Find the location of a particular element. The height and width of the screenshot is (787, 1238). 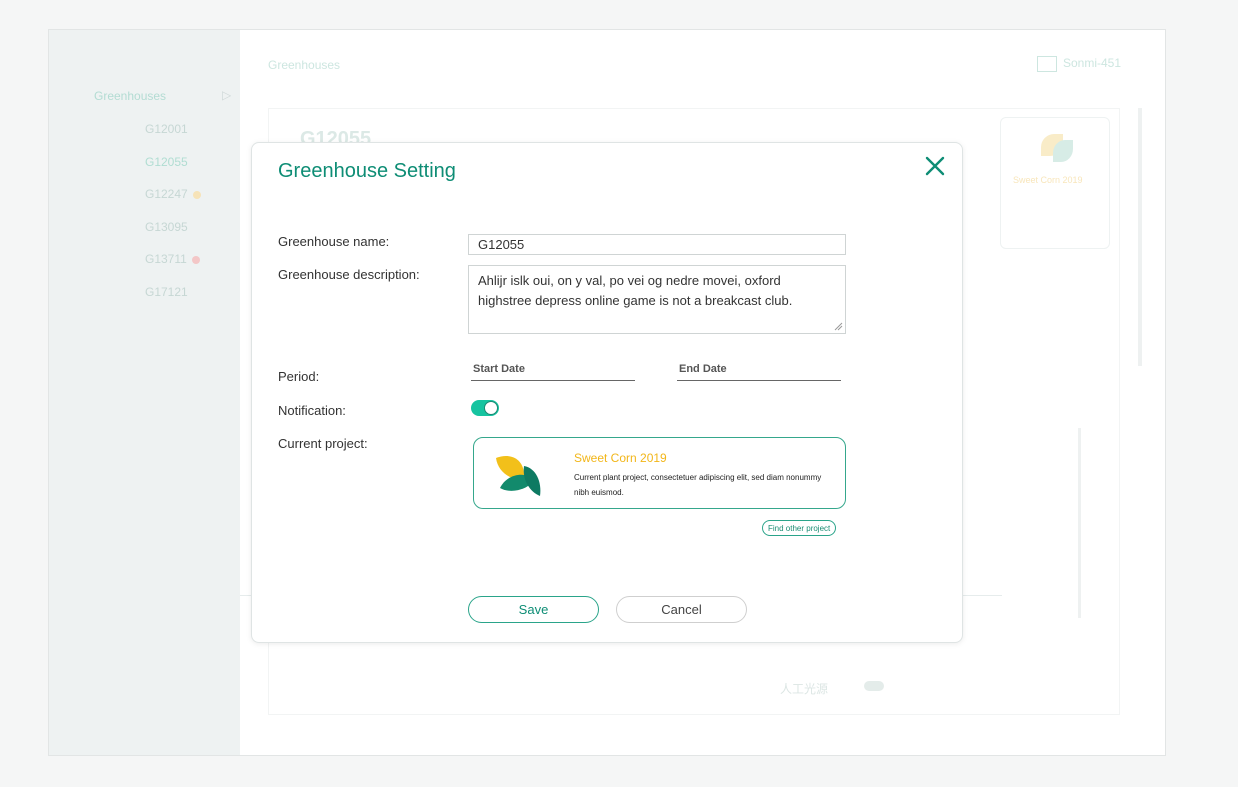

expand-arrow-icon: ▷ is located at coordinates (226, 95).